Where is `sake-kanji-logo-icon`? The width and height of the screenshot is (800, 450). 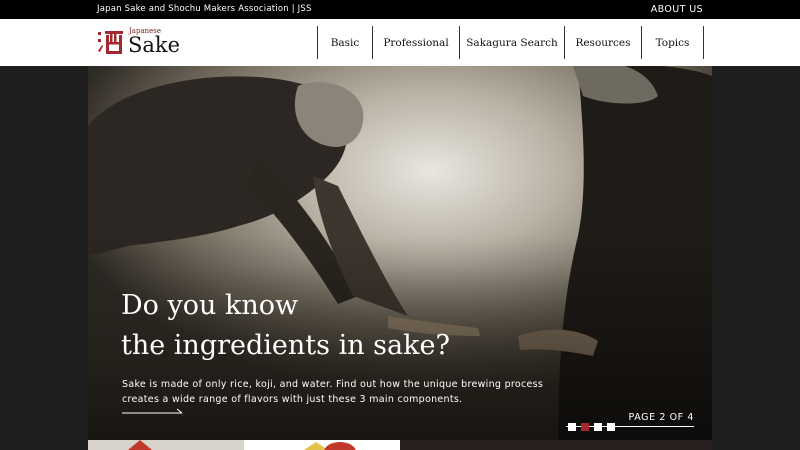
sake-kanji-logo-icon is located at coordinates (110, 42).